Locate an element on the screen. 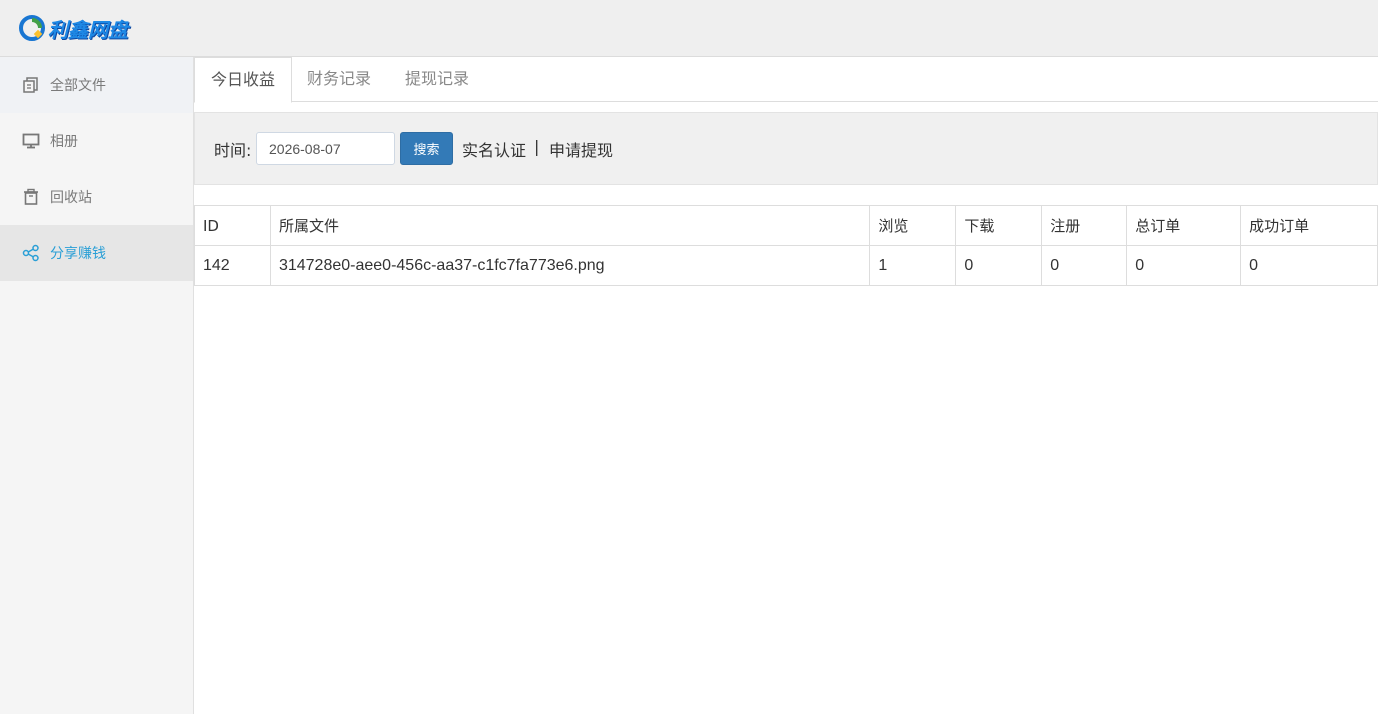  sidebar-item-label: 分享赚钱 is located at coordinates (78, 254).